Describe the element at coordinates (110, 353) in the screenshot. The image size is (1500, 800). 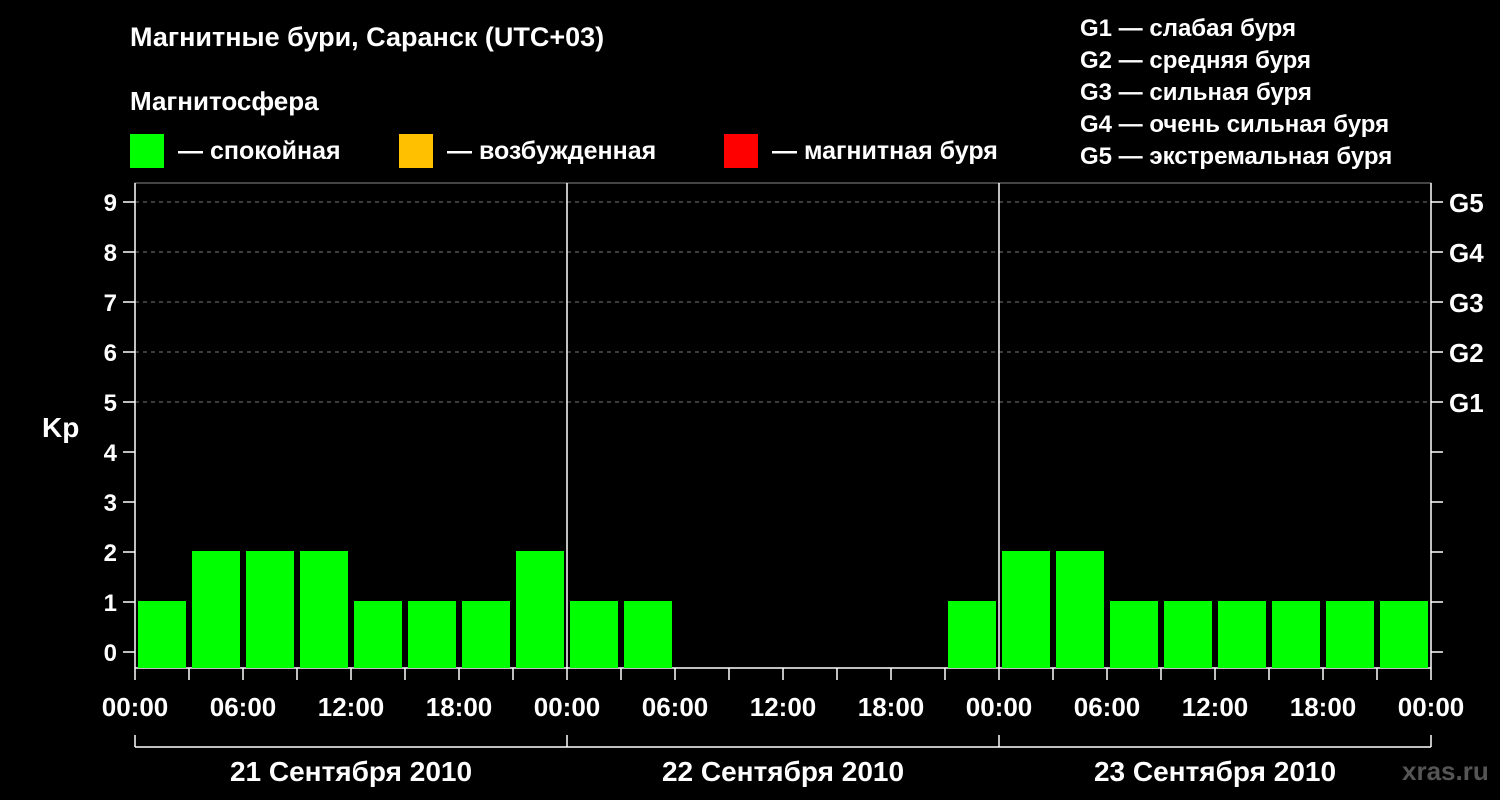
I see `y-tick-label: 6` at that location.